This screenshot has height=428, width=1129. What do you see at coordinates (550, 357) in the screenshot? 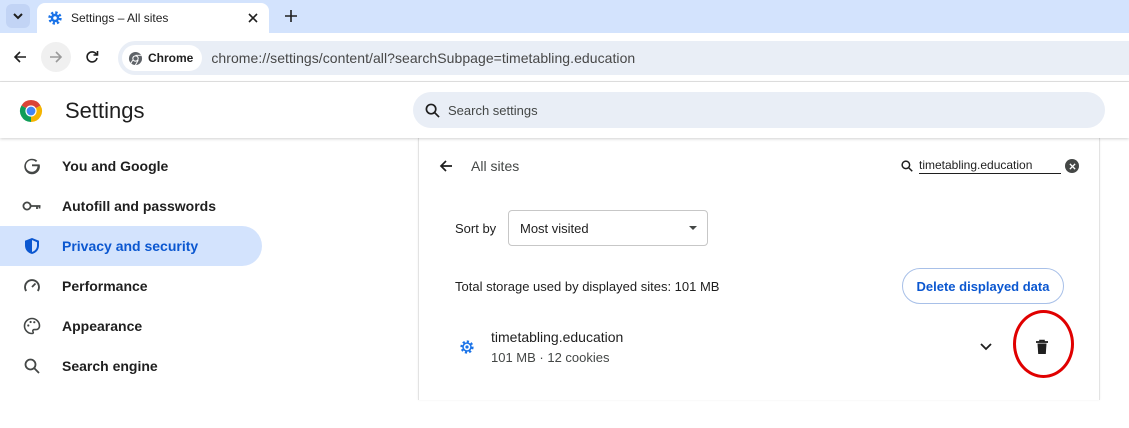
I see `site-storage-info: 101 MB · 12 cookies` at bounding box center [550, 357].